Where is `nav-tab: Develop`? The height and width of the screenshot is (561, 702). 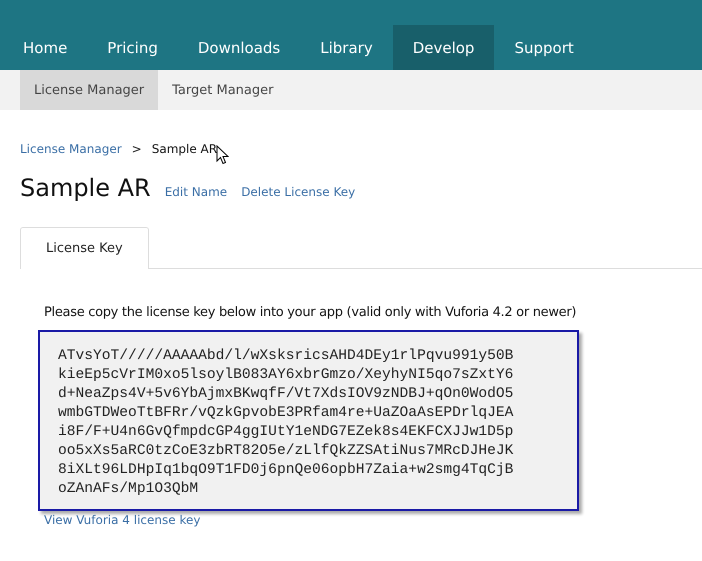
nav-tab: Develop is located at coordinates (443, 47).